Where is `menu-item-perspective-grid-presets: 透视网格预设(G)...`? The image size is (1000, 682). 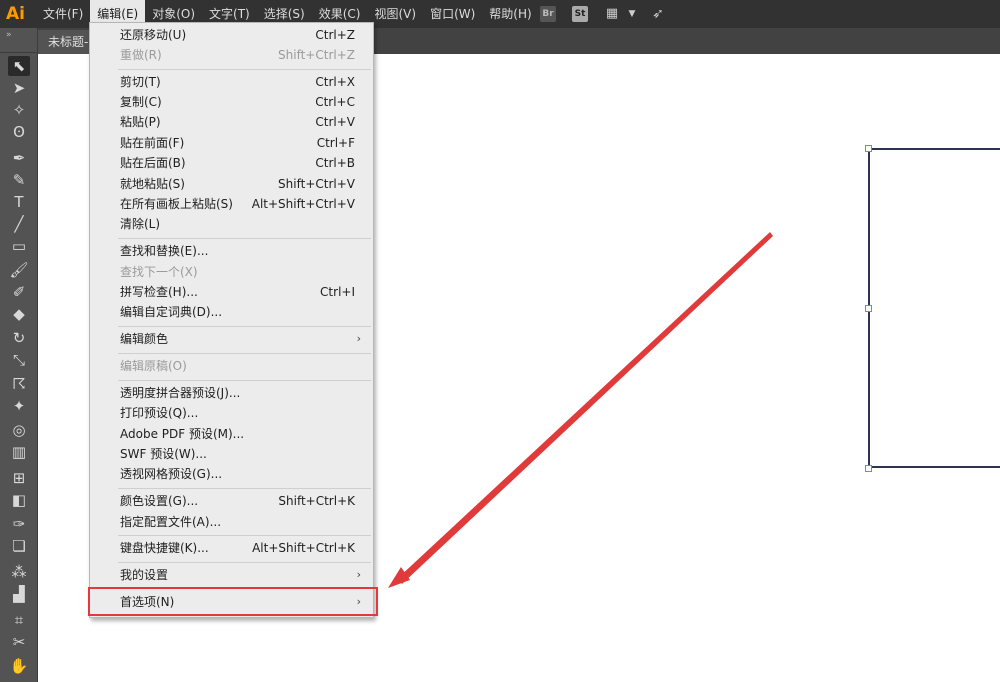
menu-item-perspective-grid-presets: 透视网格预设(G)... is located at coordinates (231, 474).